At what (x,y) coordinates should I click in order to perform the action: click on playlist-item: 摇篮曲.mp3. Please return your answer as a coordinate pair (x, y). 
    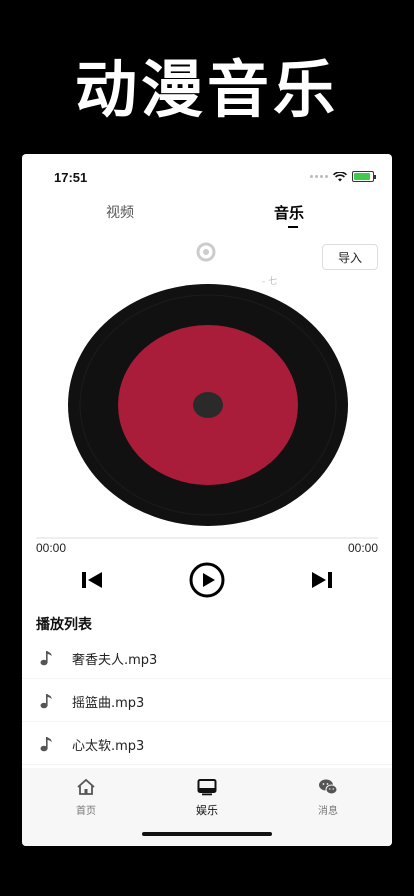
    Looking at the image, I should click on (207, 700).